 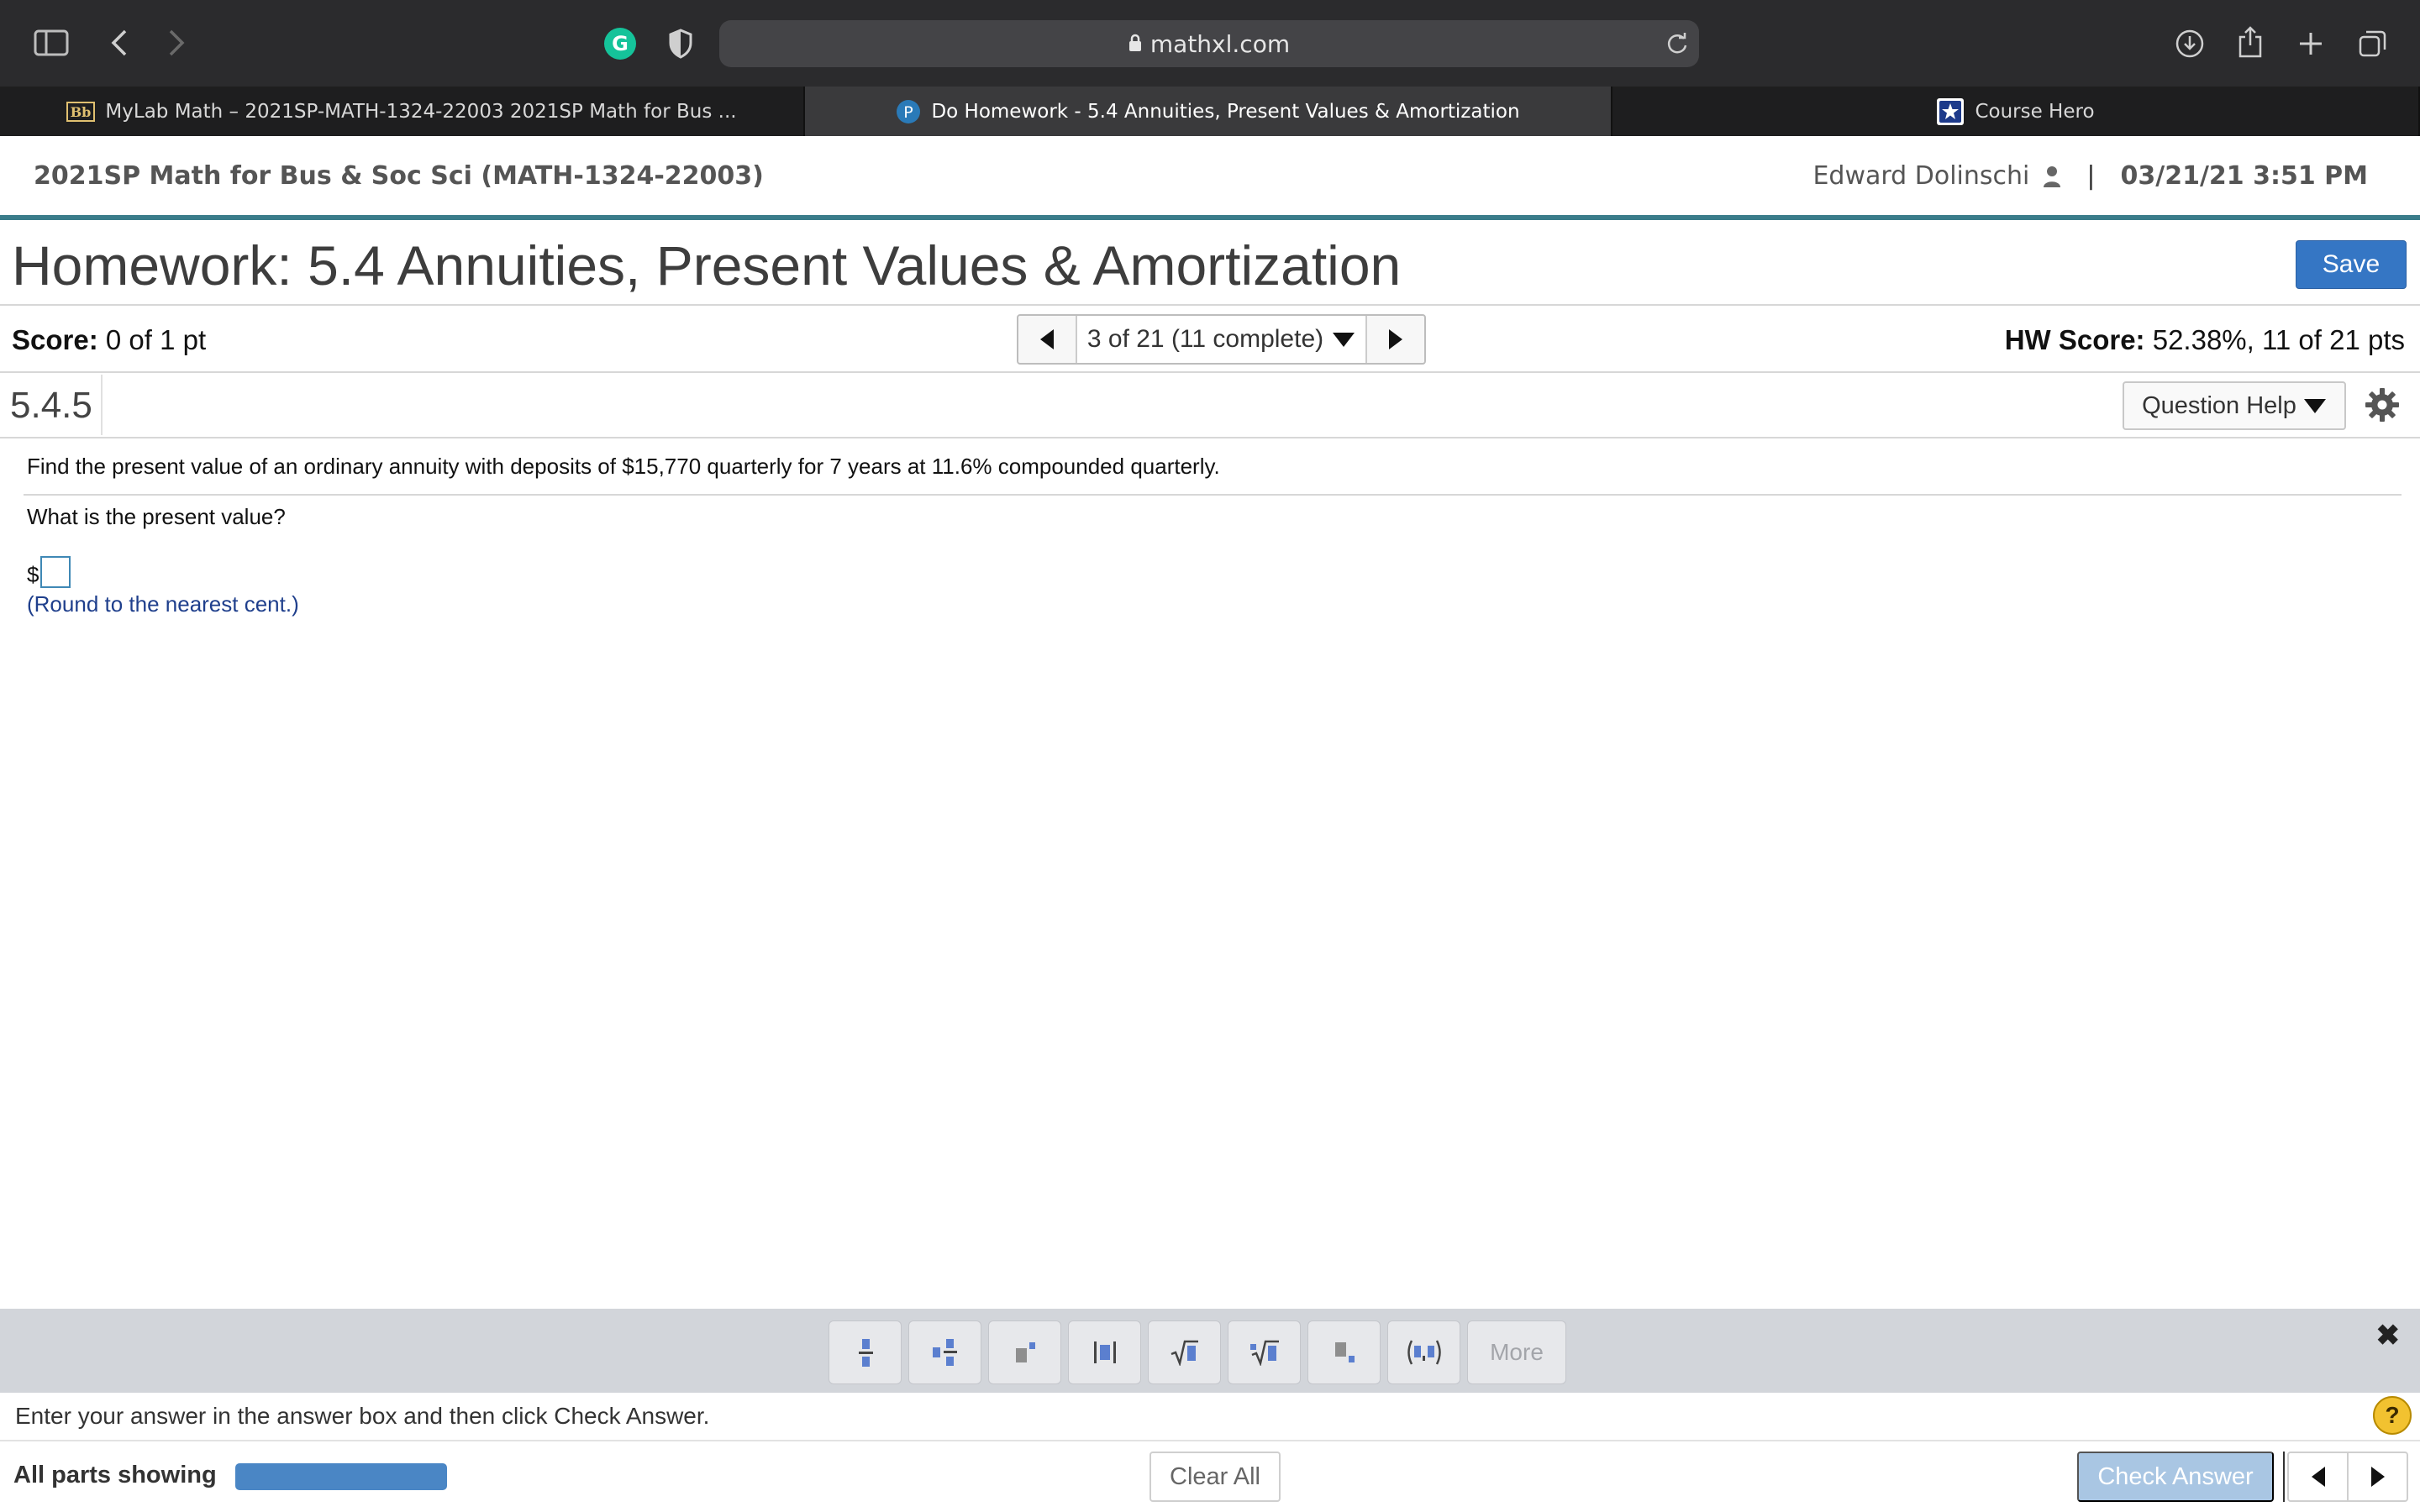 I want to click on pearson-icon-text: P, so click(x=908, y=112).